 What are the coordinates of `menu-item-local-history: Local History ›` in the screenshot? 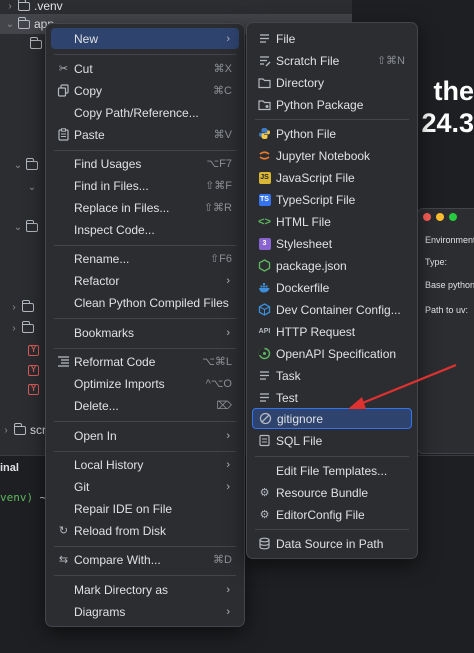 It's located at (145, 464).